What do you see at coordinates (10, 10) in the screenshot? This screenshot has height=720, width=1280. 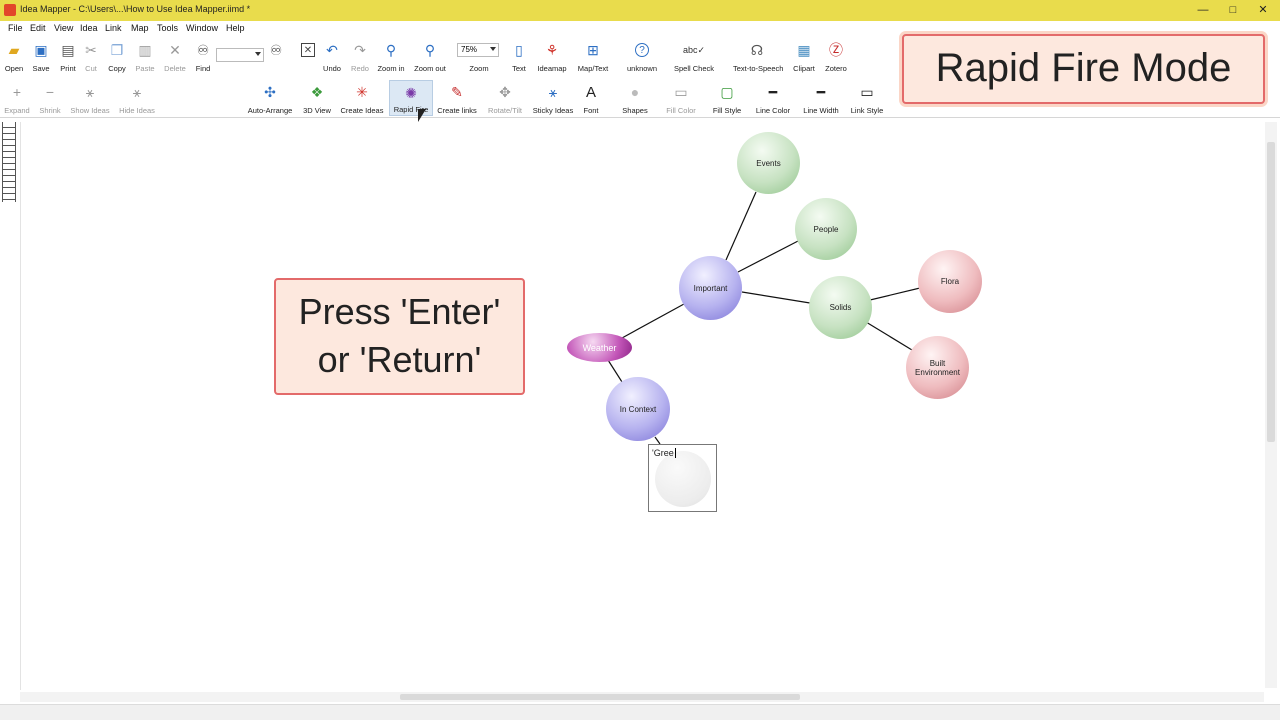 I see `app-icon` at bounding box center [10, 10].